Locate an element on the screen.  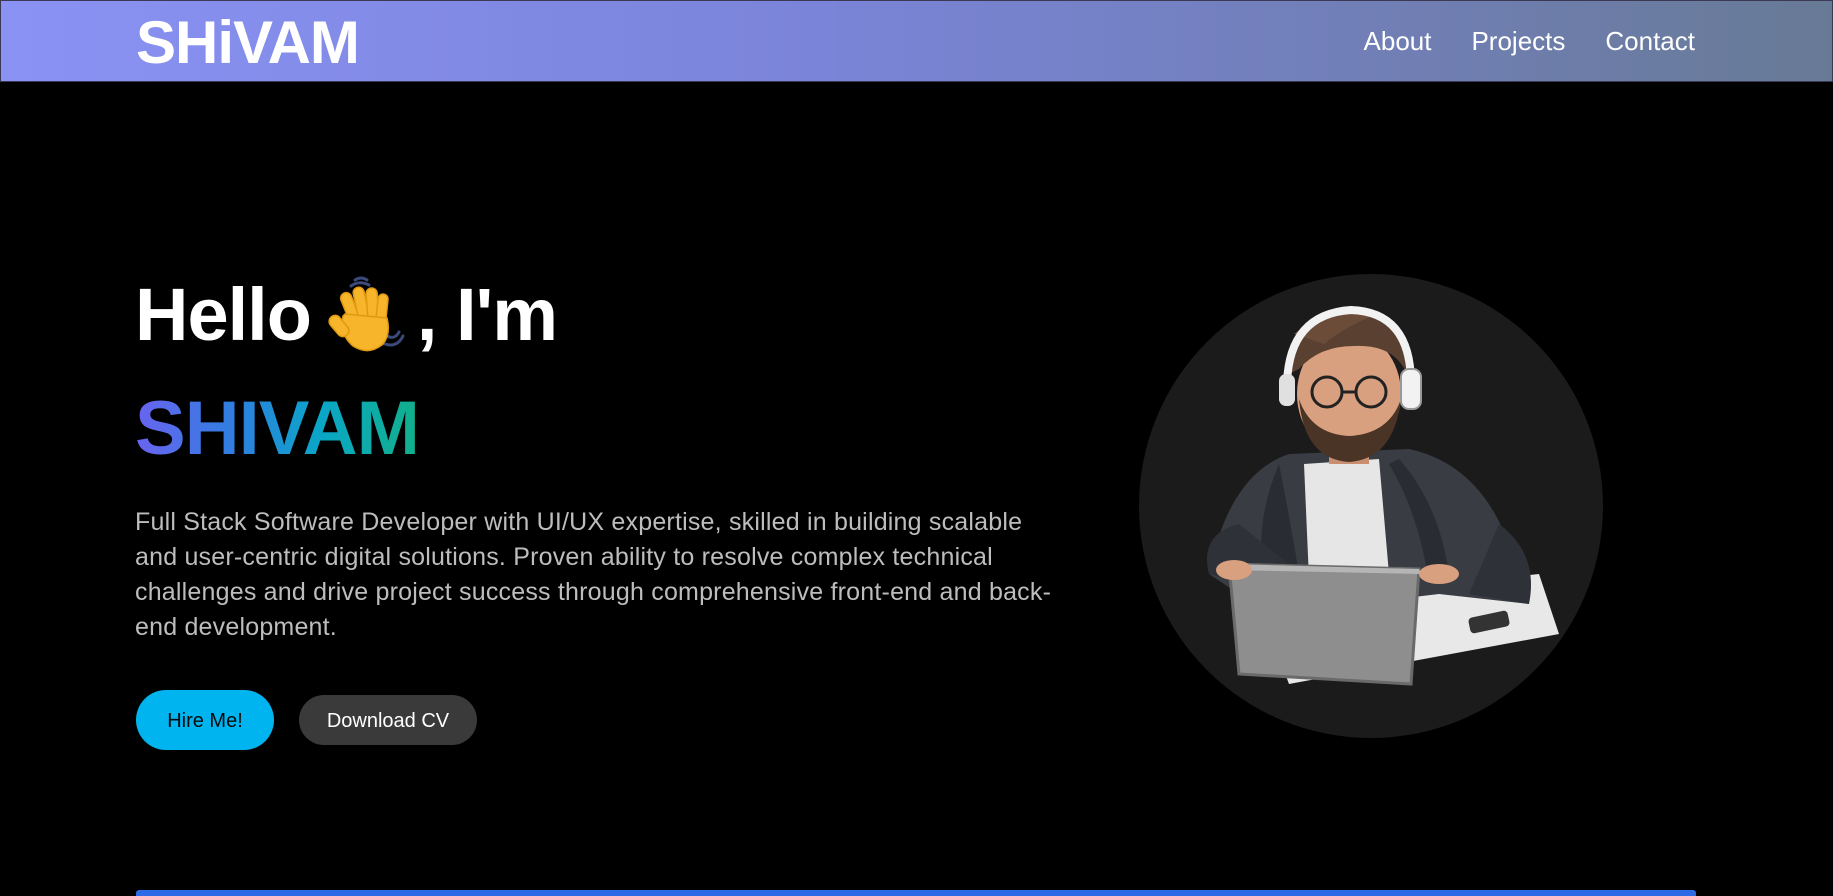
section-divider is located at coordinates (916, 893).